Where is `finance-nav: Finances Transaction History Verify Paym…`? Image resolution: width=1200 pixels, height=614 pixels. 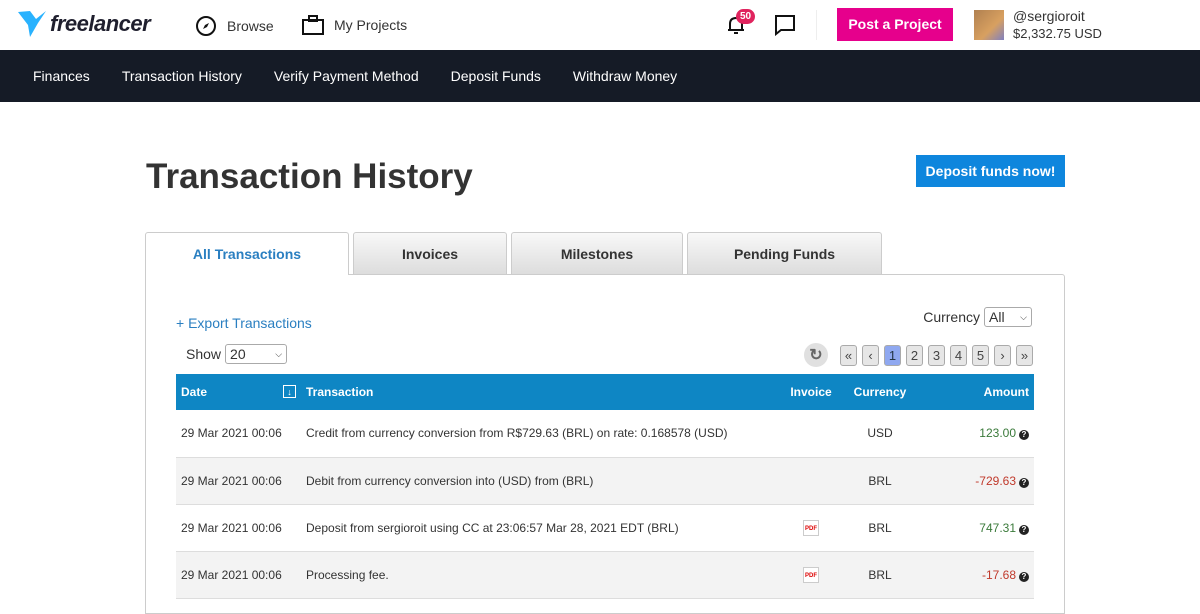 finance-nav: Finances Transaction History Verify Paym… is located at coordinates (600, 76).